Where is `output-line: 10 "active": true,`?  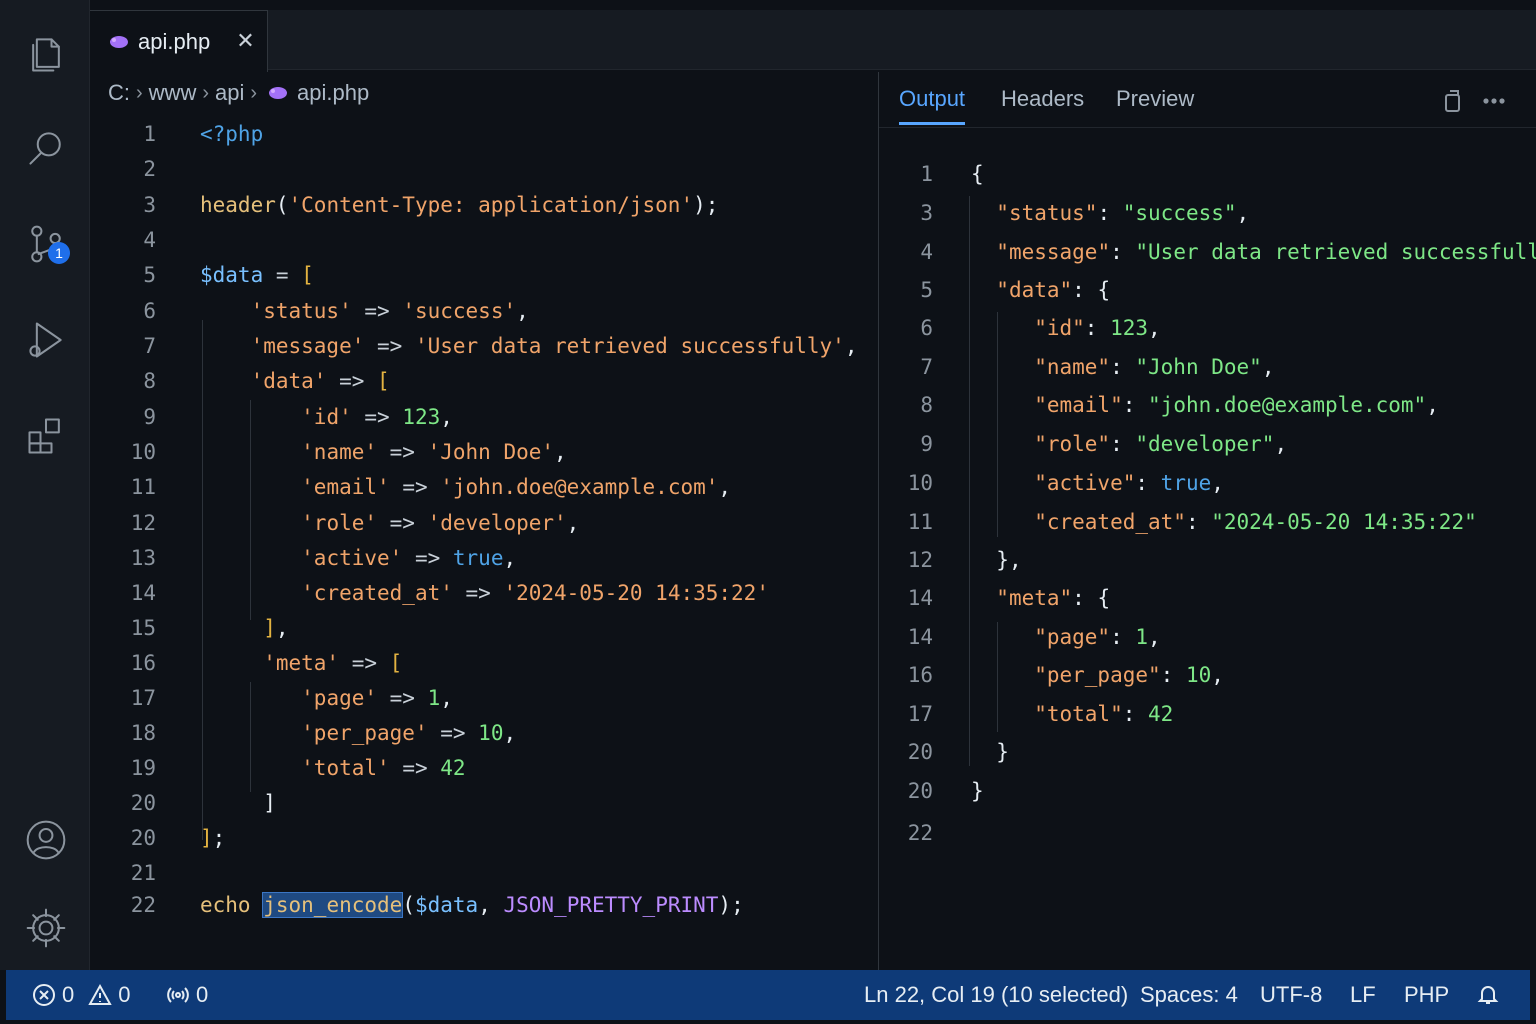
output-line: 10 "active": true, is located at coordinates (1065, 483).